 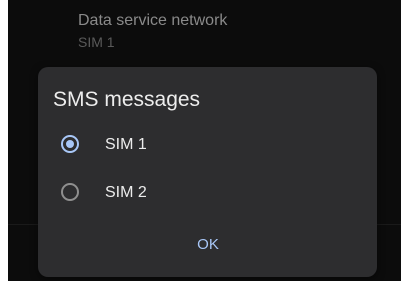 I want to click on ok-button: OK, so click(x=208, y=244).